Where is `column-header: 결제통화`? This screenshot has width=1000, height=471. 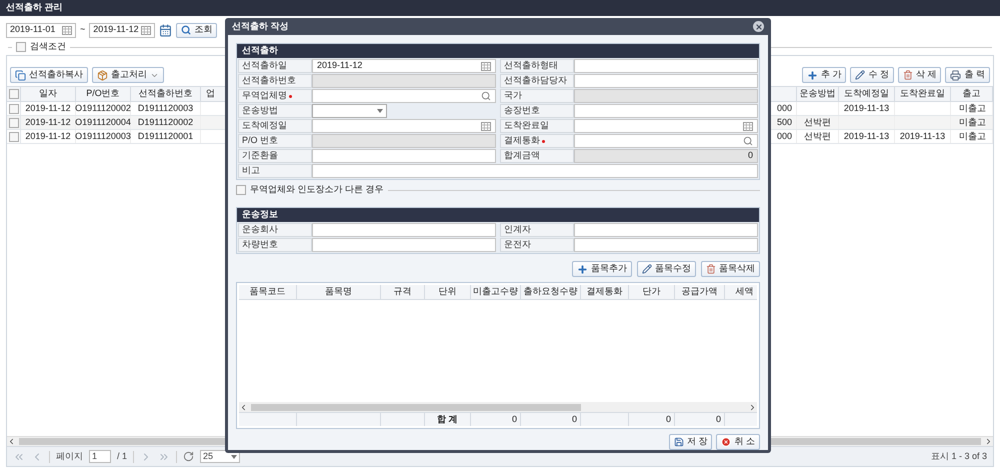
column-header: 결제통화 is located at coordinates (605, 292).